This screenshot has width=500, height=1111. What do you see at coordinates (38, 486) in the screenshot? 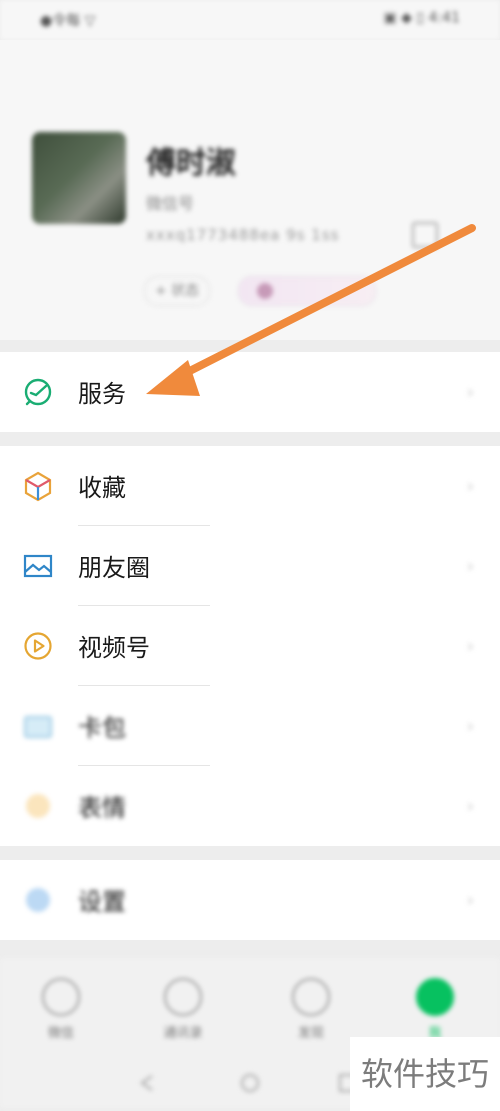
I see `favorites-icon` at bounding box center [38, 486].